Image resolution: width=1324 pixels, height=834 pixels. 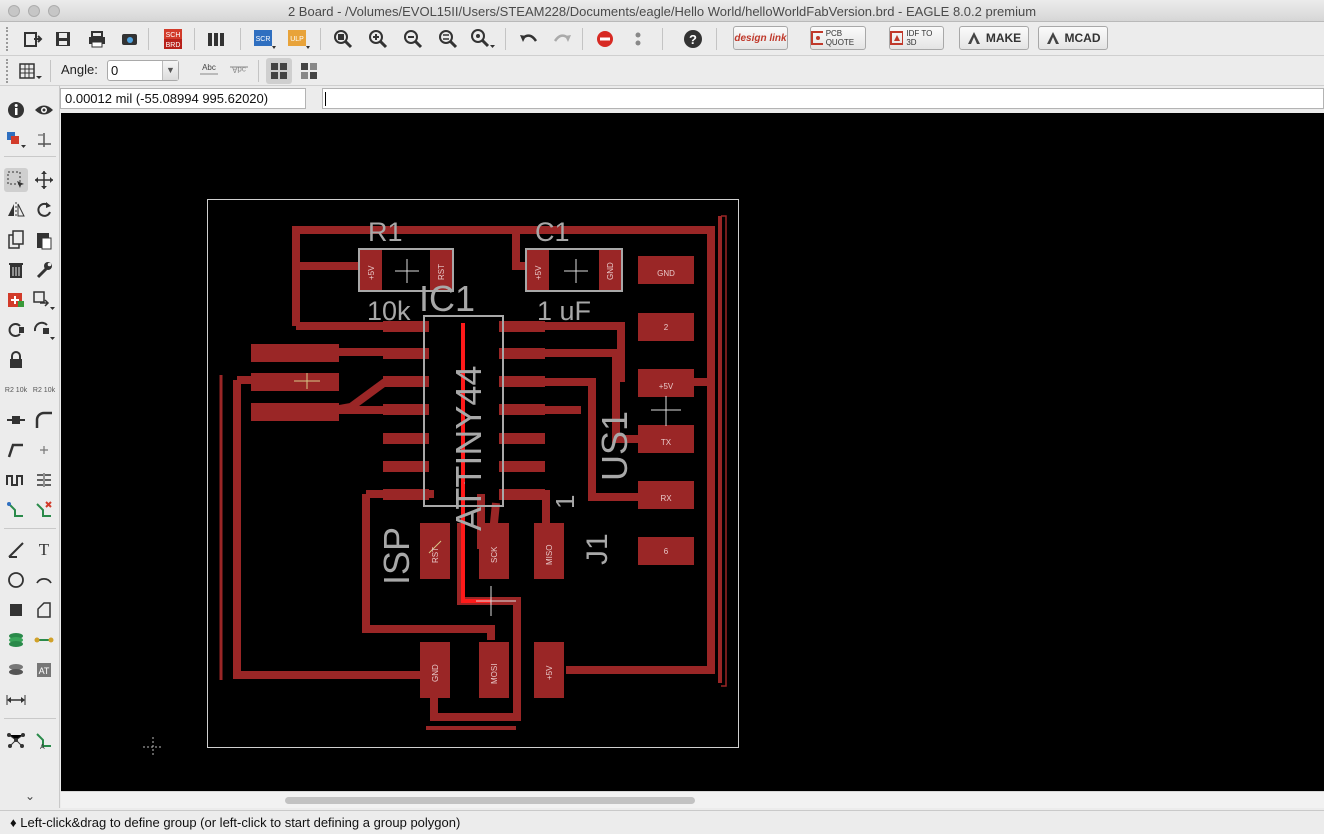 I want to click on mirror-icon, so click(x=16, y=210).